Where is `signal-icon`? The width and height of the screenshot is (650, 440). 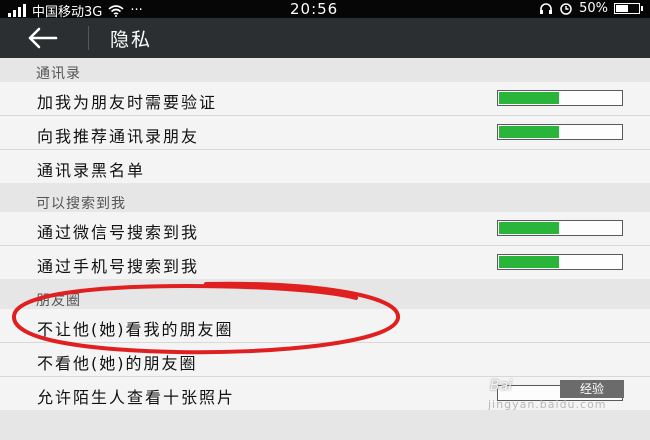
signal-icon is located at coordinates (17, 10).